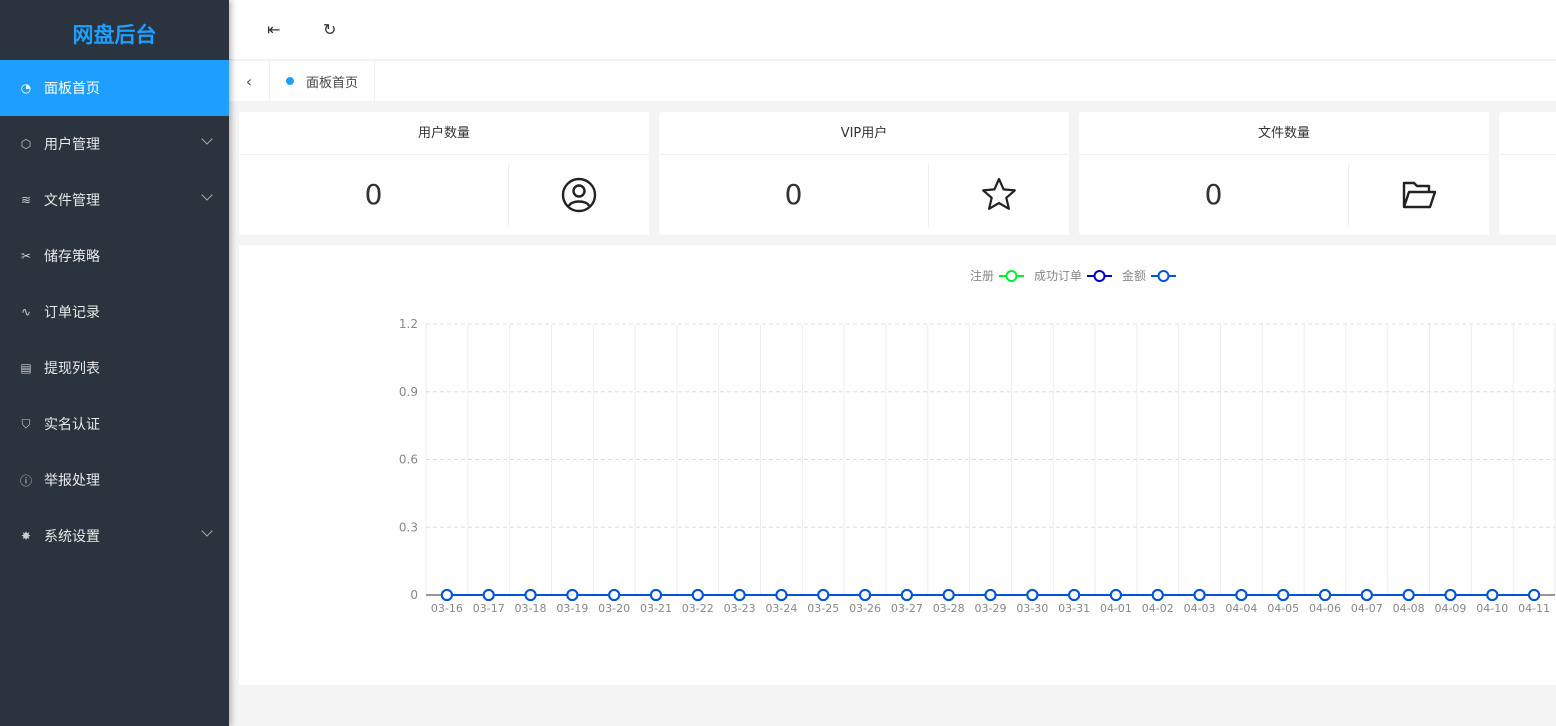 The width and height of the screenshot is (1556, 726). Describe the element at coordinates (72, 481) in the screenshot. I see `sidebar-item-label: 举报处理` at that location.